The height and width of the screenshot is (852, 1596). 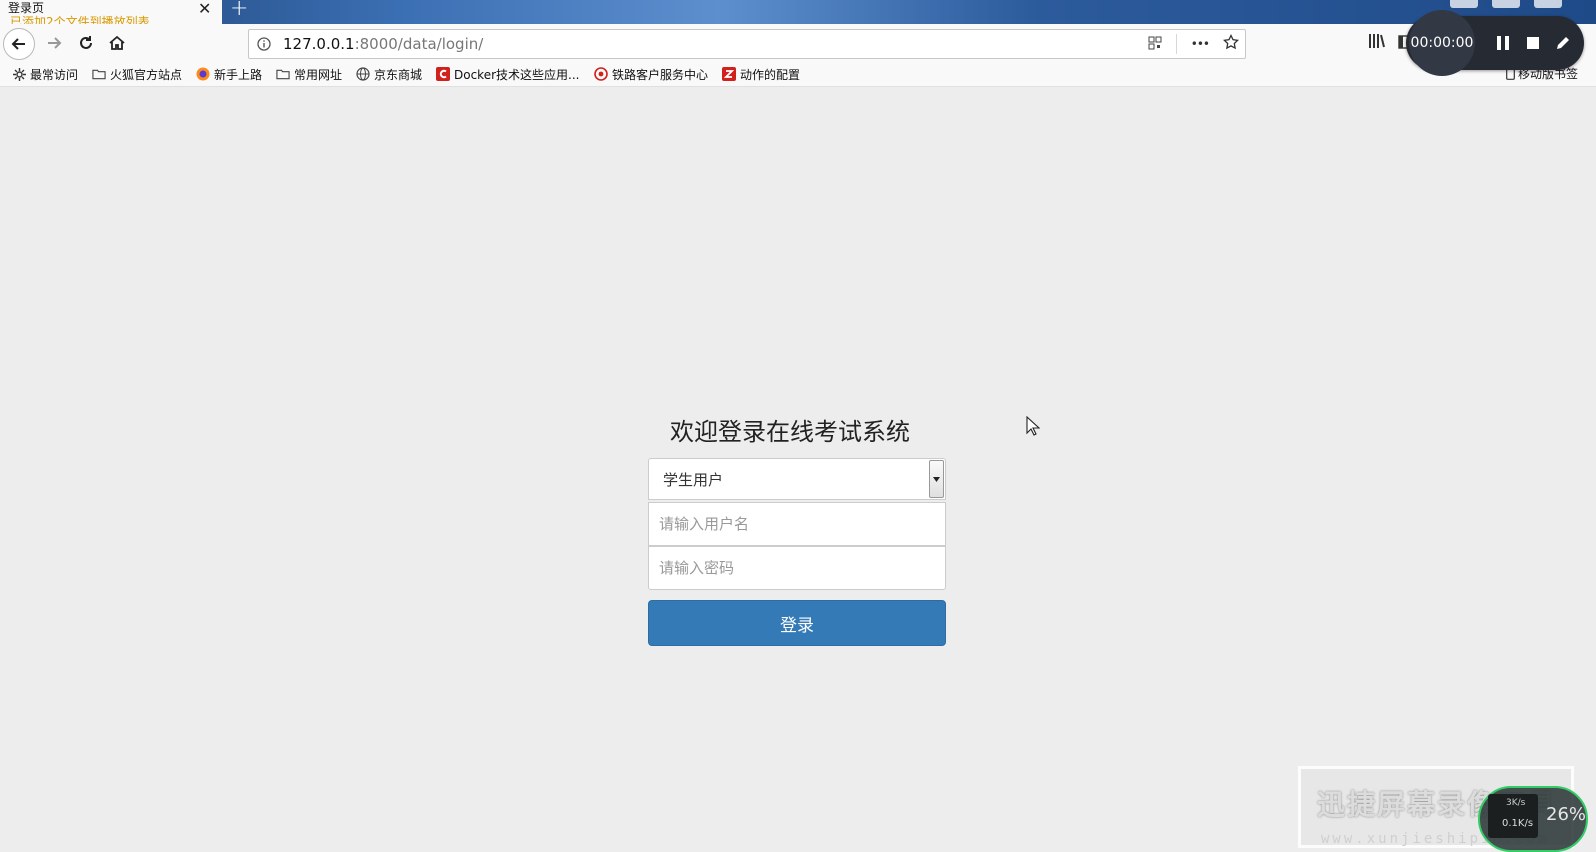 I want to click on browser-tab: 登录页 已添加2个文件到播放列表 ✕, so click(x=111, y=14).